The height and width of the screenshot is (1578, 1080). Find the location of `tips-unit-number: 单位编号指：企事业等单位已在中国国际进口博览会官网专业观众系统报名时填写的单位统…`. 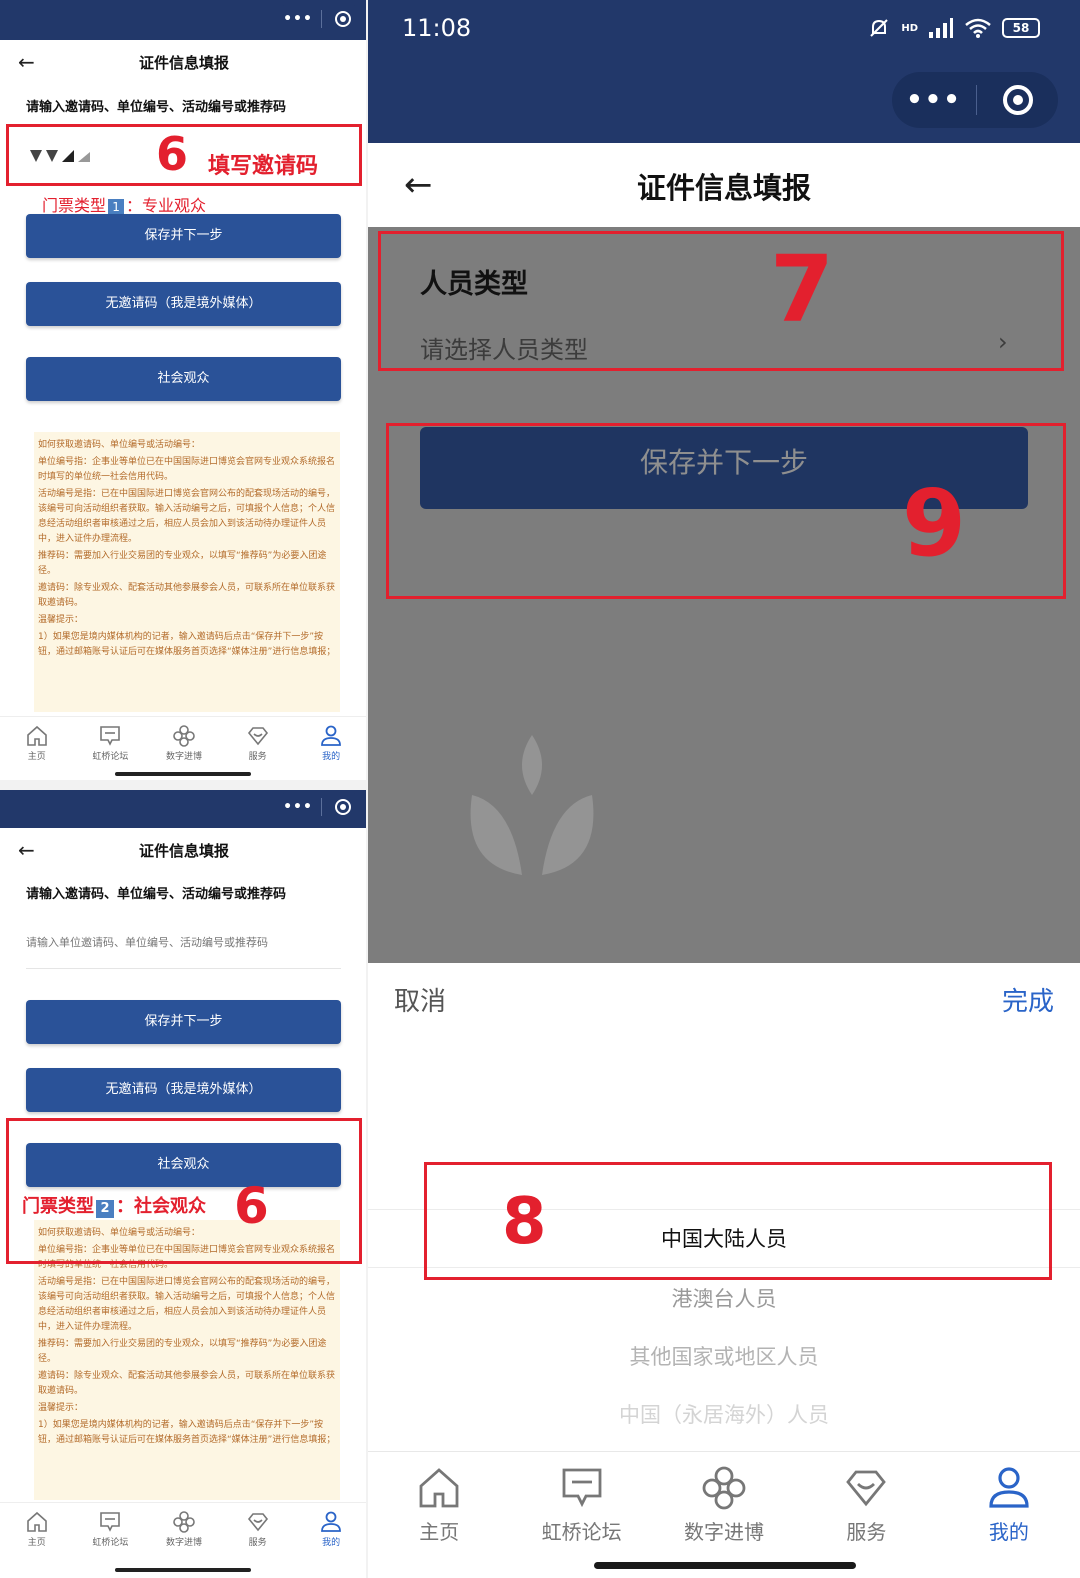

tips-unit-number: 单位编号指：企事业等单位已在中国国际进口博览会官网专业观众系统报名时填写的单位统… is located at coordinates (187, 469).